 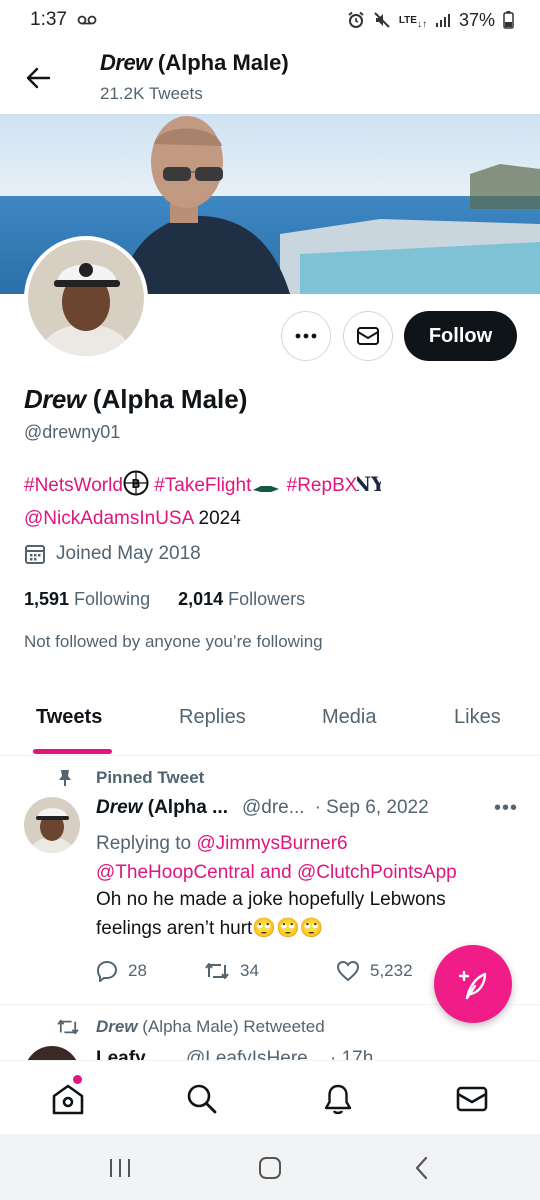 I want to click on header-name: Drew (Alpha Male), so click(x=194, y=62).